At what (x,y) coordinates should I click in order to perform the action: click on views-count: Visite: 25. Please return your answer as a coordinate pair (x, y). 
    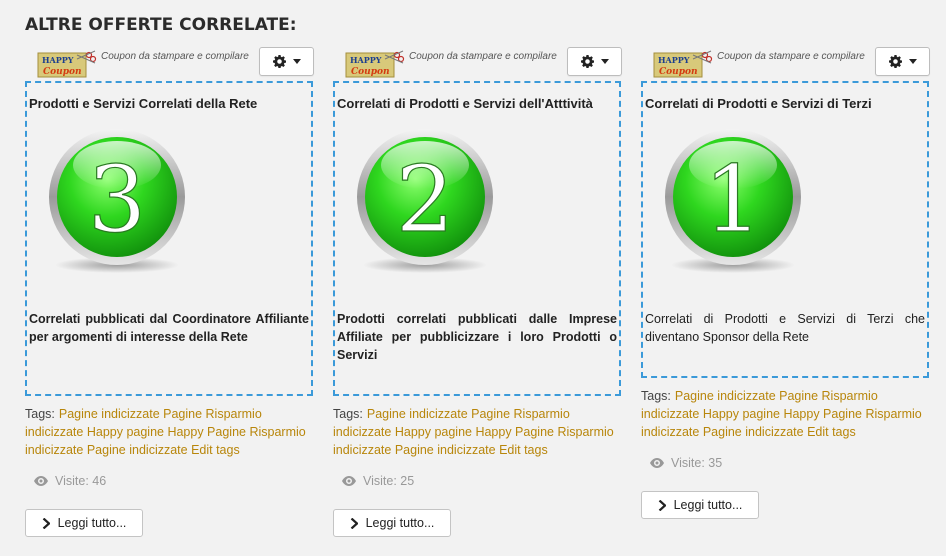
    Looking at the image, I should click on (378, 481).